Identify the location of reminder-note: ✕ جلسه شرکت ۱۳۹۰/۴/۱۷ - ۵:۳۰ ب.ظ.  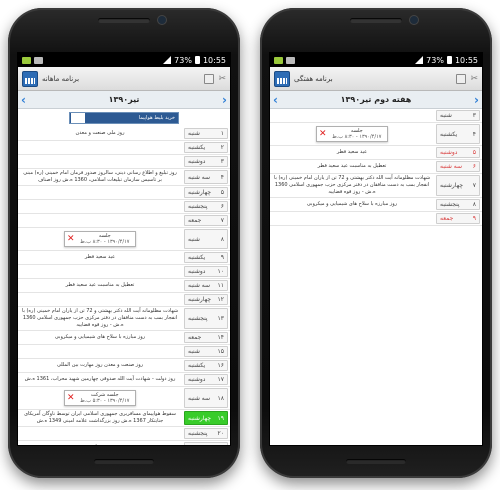
(100, 398).